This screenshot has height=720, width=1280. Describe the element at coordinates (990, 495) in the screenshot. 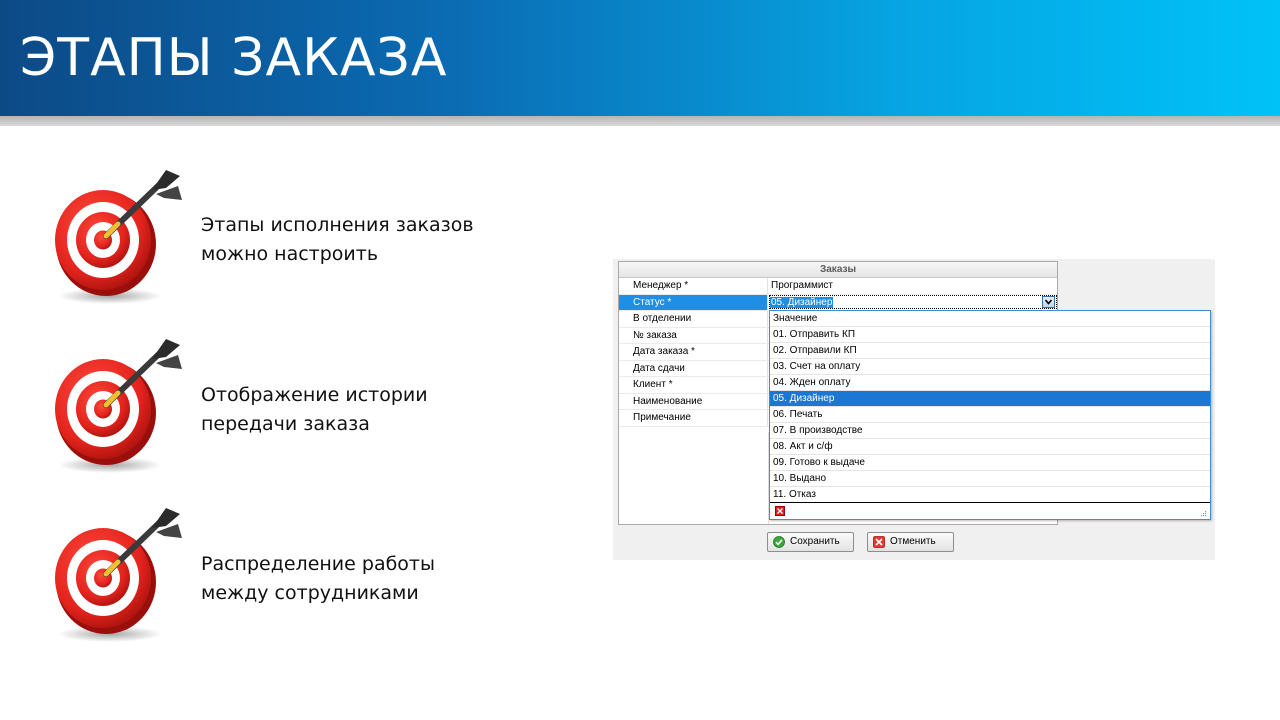

I see `dropdown-option: 11. Отказ` at that location.